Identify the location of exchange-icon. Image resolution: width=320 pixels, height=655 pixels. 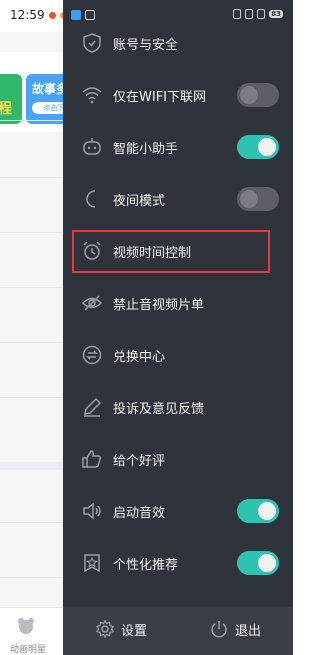
(92, 355).